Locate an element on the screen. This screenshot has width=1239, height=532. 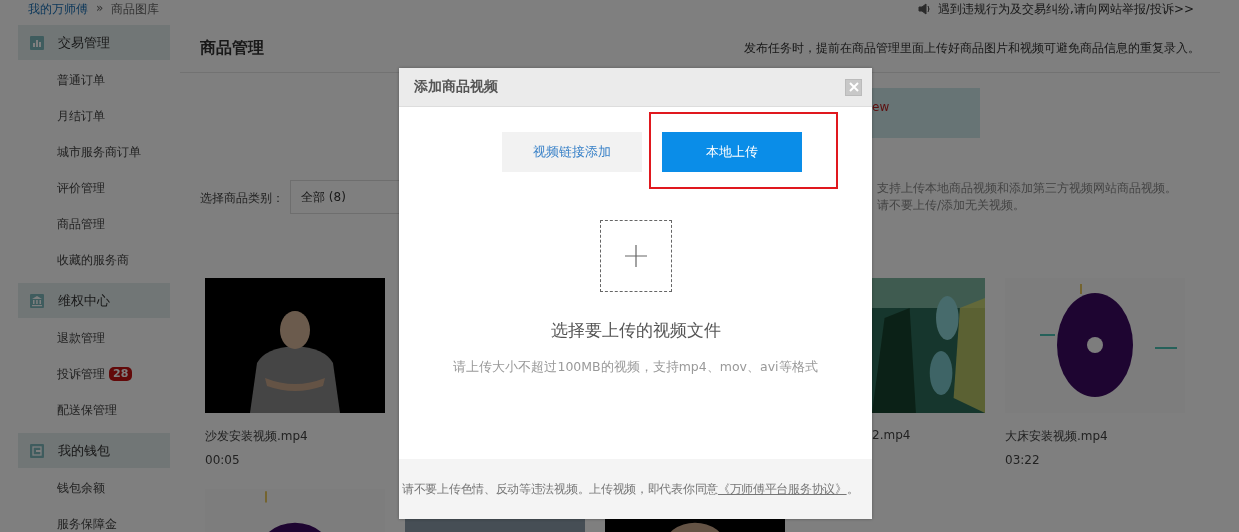
breadcrumb-link: 我的万师傅 is located at coordinates (58, 9).